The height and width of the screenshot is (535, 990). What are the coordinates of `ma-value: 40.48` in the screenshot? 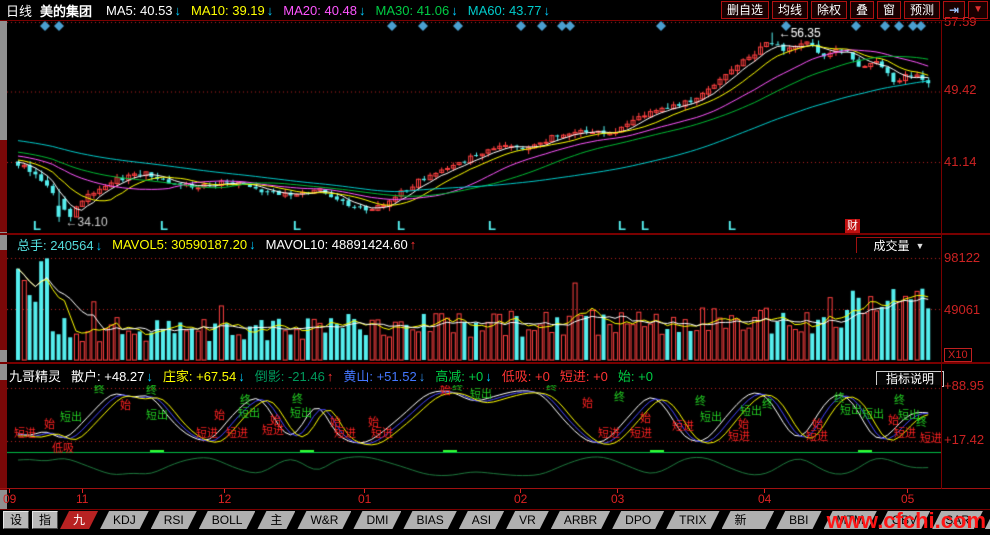 It's located at (341, 10).